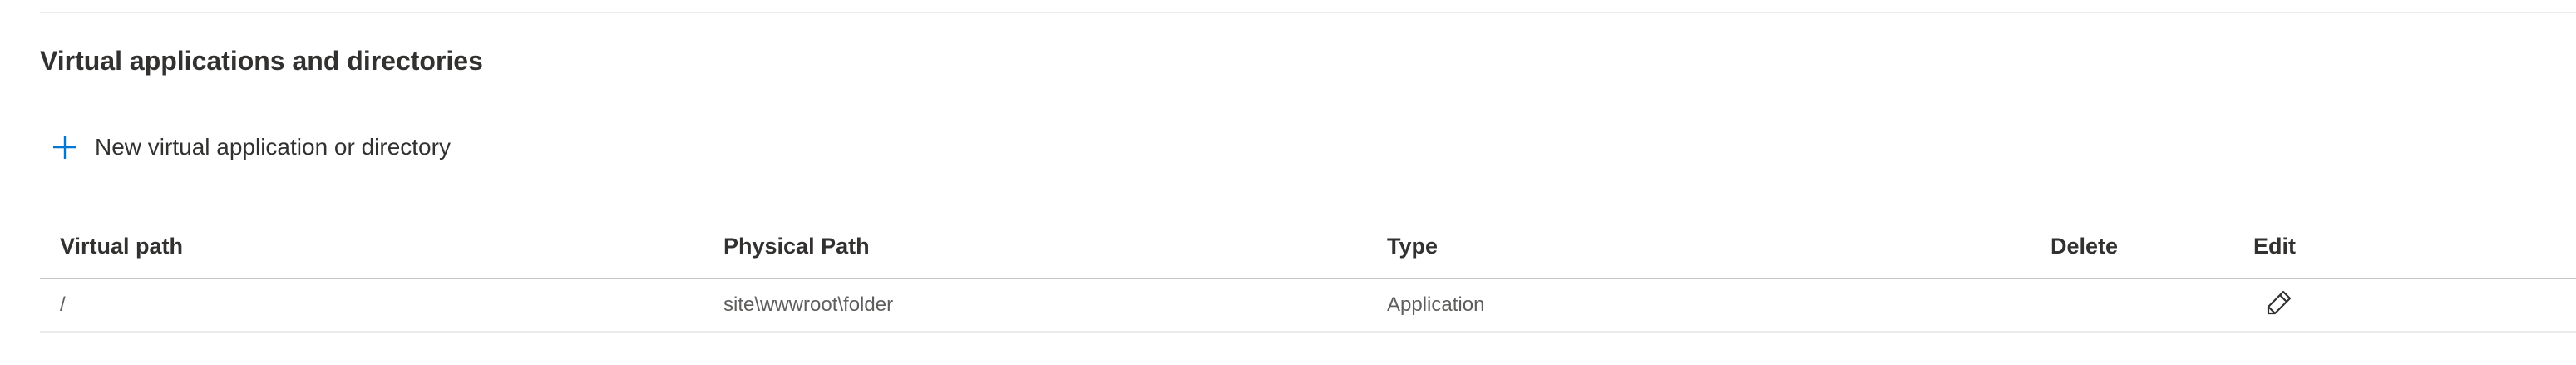  I want to click on new-virtual-application-label: New virtual application or directory, so click(273, 147).